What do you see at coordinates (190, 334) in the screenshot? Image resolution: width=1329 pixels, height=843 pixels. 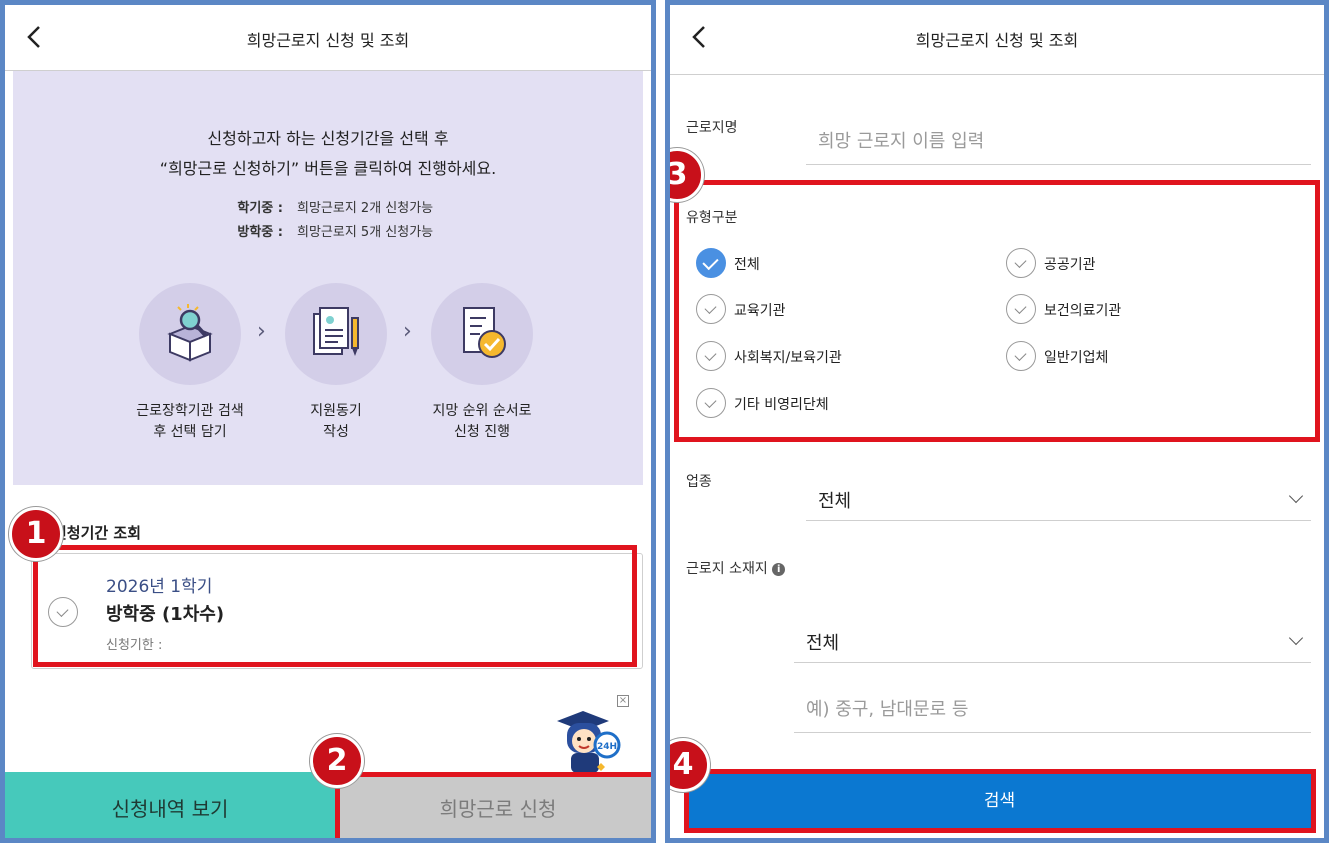 I see `search-box-icon` at bounding box center [190, 334].